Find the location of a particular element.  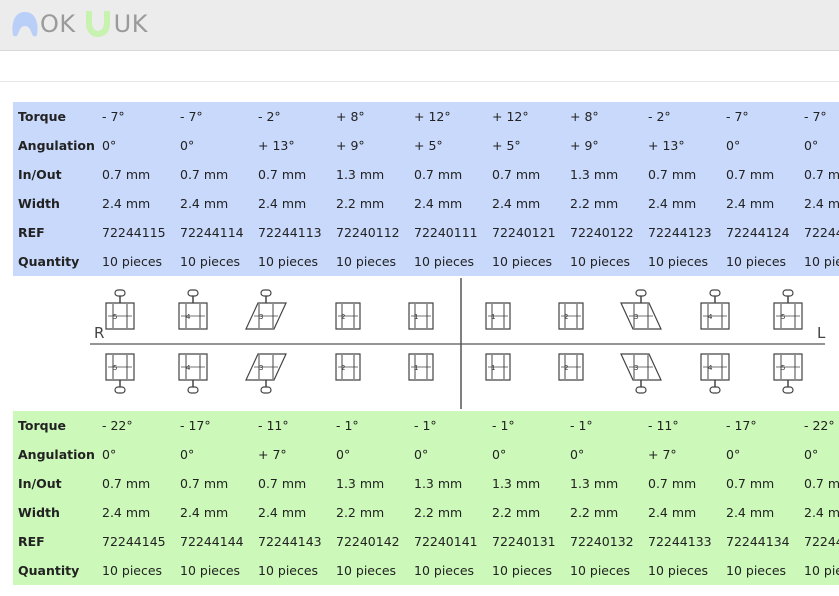

lower-bracket-4: 2 is located at coordinates (348, 367).